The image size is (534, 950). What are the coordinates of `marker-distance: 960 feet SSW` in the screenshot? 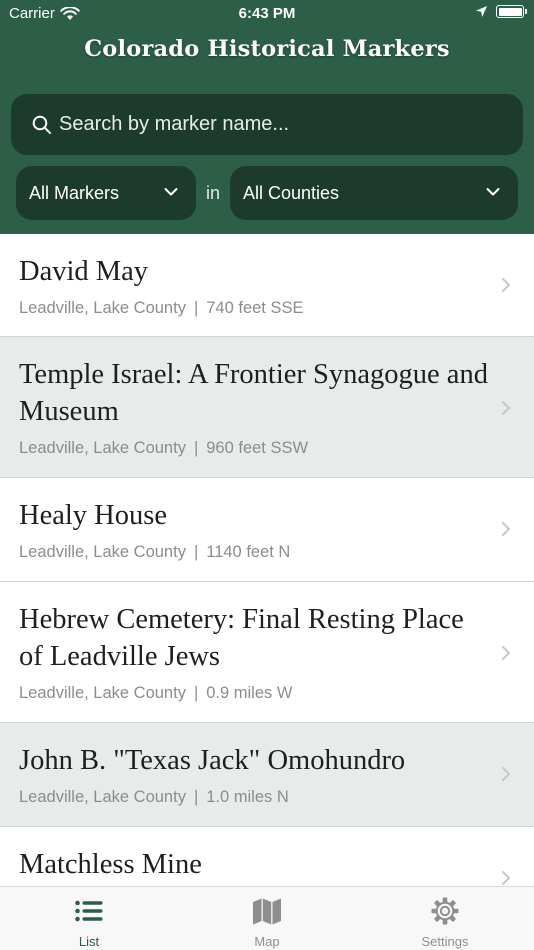 It's located at (257, 448).